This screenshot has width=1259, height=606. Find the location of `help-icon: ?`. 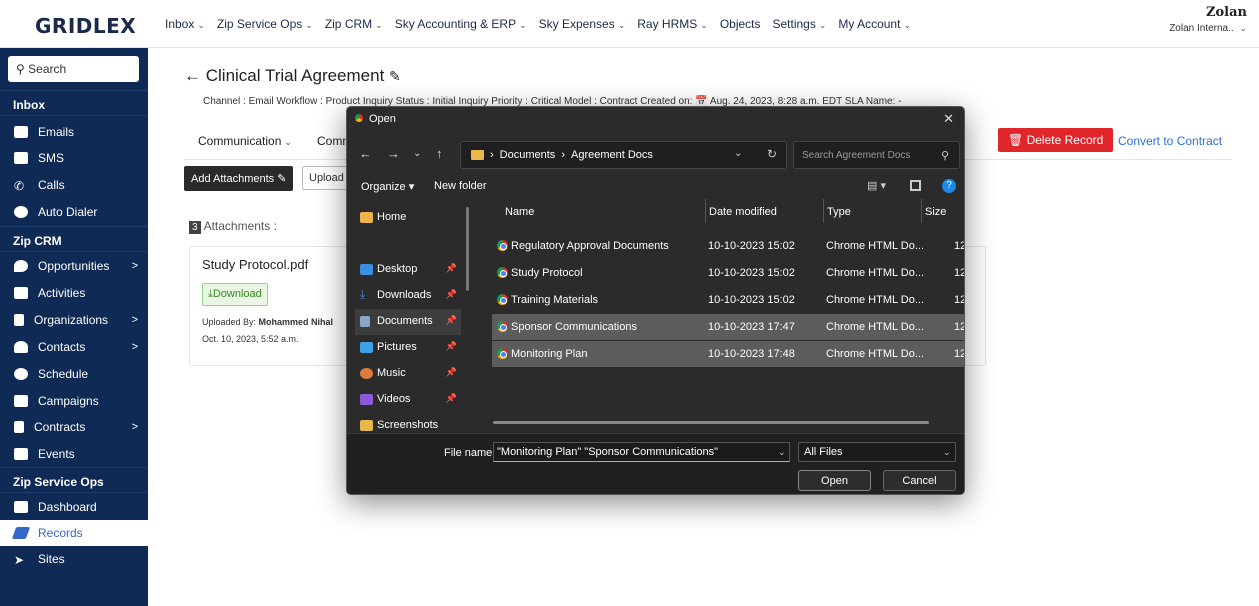

help-icon: ? is located at coordinates (949, 186).